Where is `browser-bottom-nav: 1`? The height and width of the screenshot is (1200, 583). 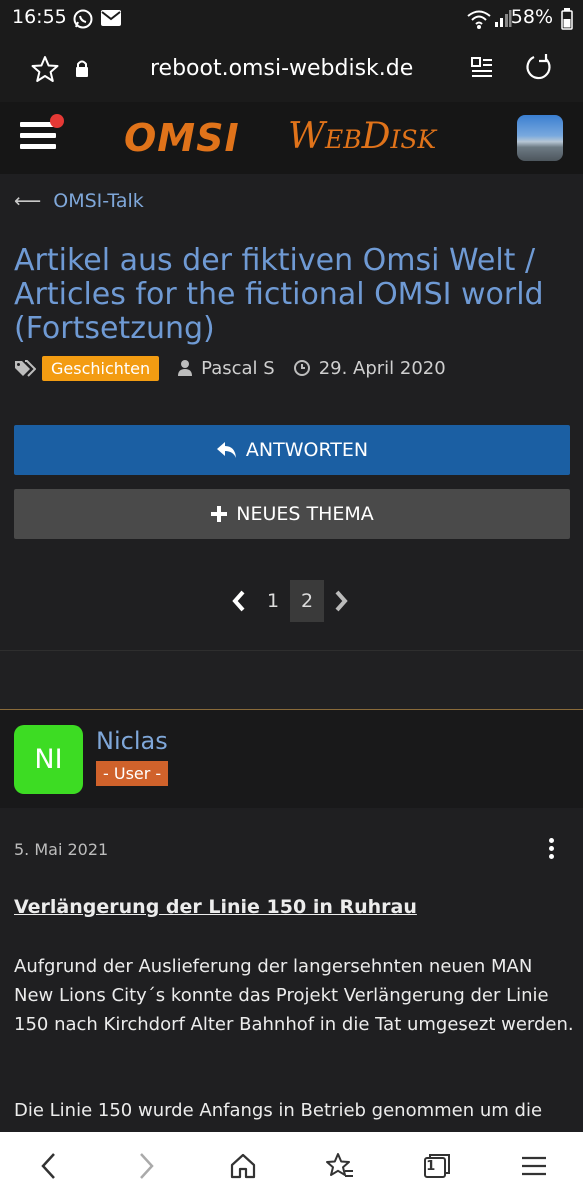
browser-bottom-nav: 1 is located at coordinates (291, 1166).